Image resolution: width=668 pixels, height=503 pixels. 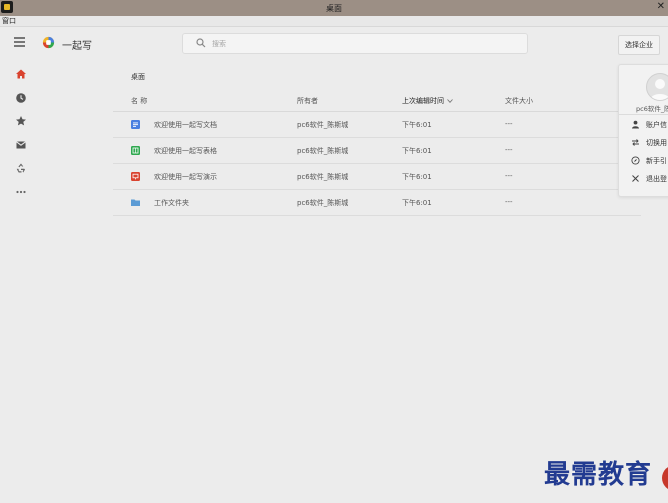 I want to click on slides-icon, so click(x=135, y=176).